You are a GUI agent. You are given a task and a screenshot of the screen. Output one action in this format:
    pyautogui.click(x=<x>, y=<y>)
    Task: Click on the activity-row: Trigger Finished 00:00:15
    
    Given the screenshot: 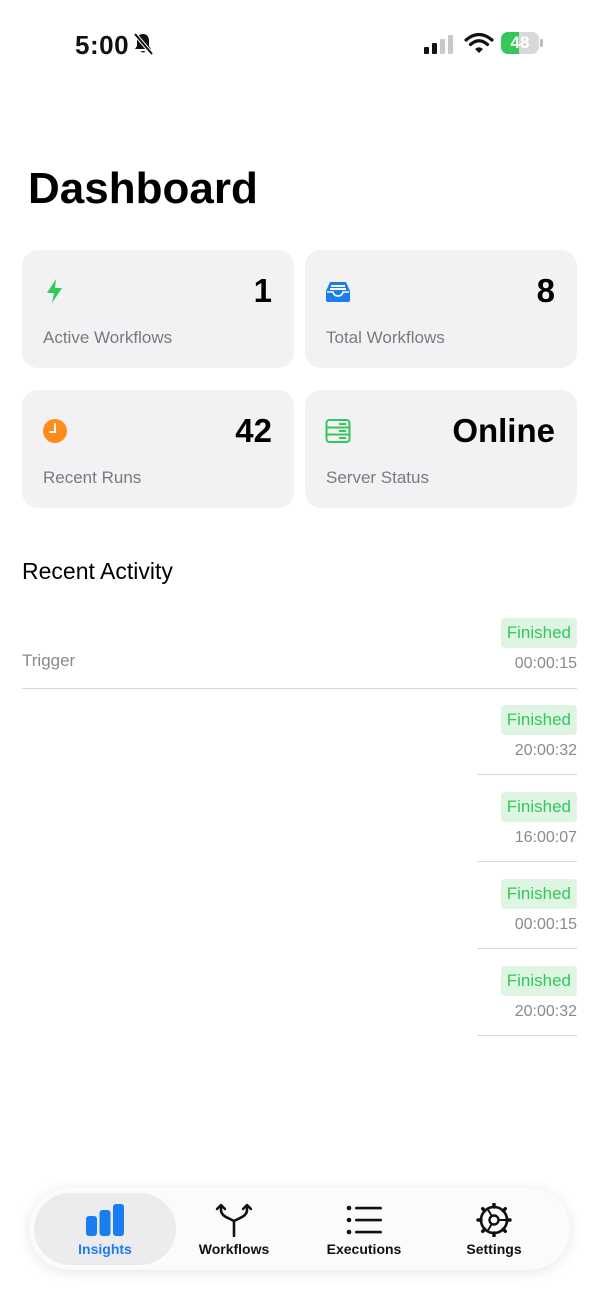 What is the action you would take?
    pyautogui.click(x=299, y=661)
    